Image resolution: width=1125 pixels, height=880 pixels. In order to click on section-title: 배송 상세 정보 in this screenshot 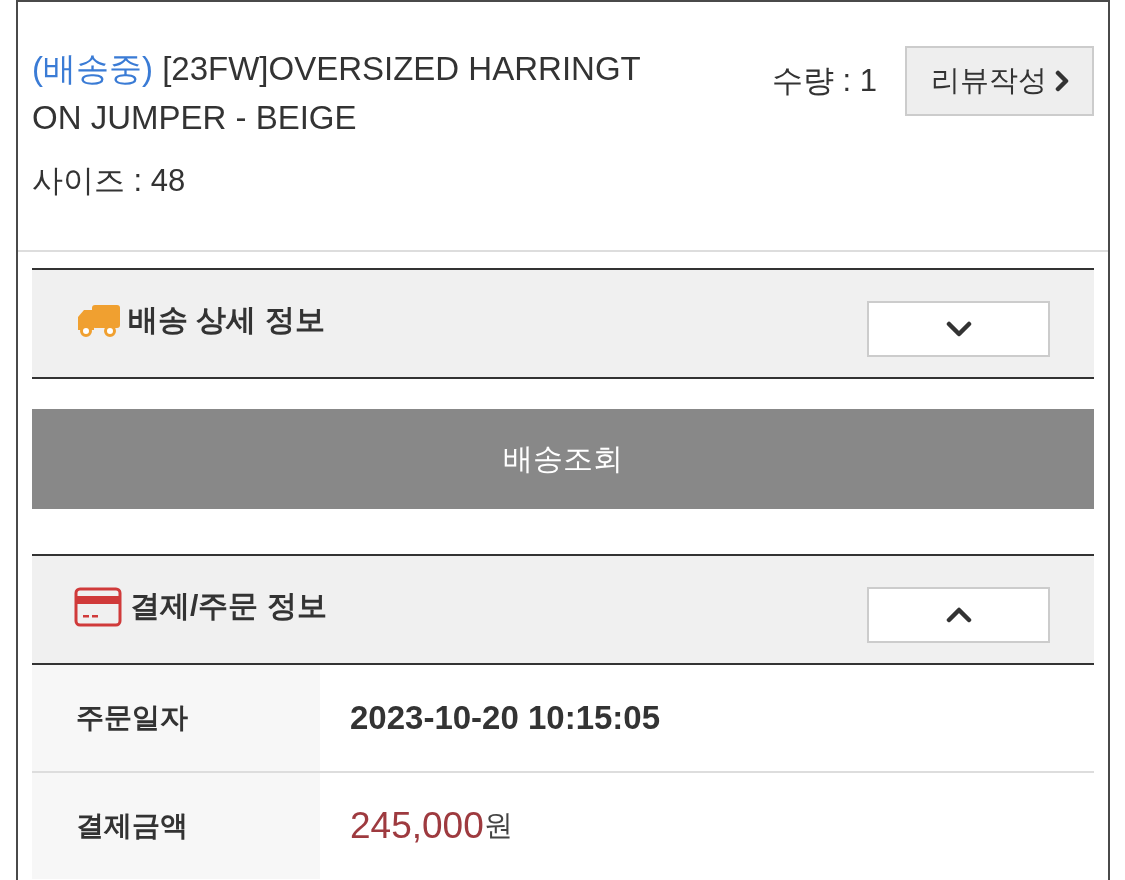, I will do `click(226, 320)`.